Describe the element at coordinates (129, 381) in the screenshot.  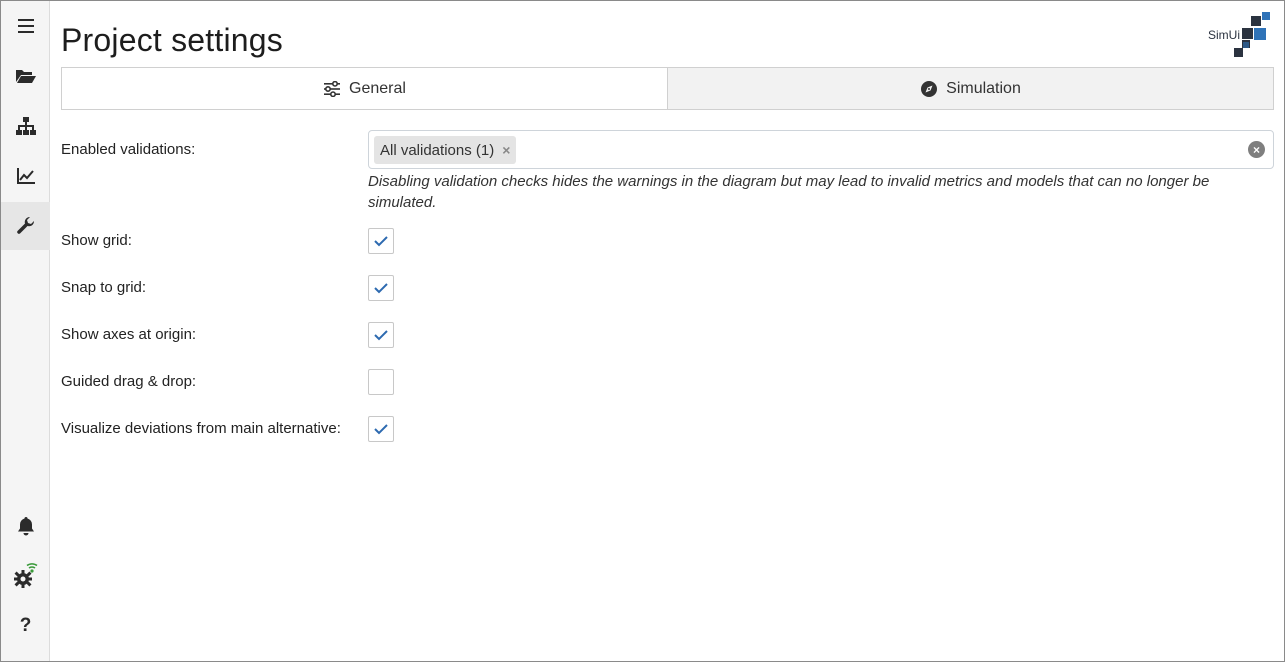
I see `guided-drag-drop-label: Guided drag & drop:` at that location.